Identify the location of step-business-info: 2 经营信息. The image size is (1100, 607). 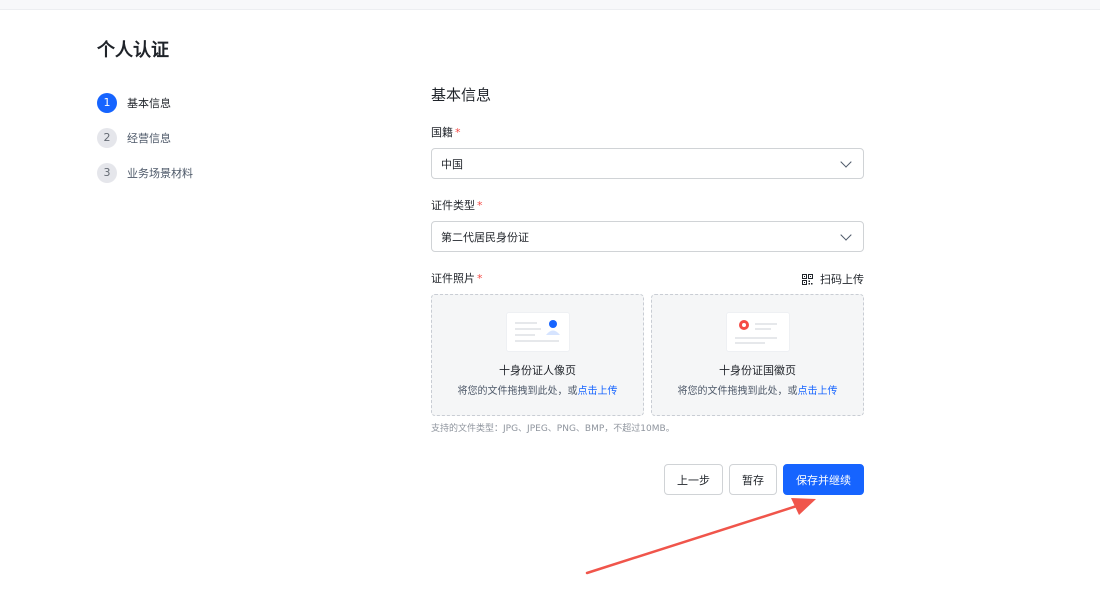
(207, 137).